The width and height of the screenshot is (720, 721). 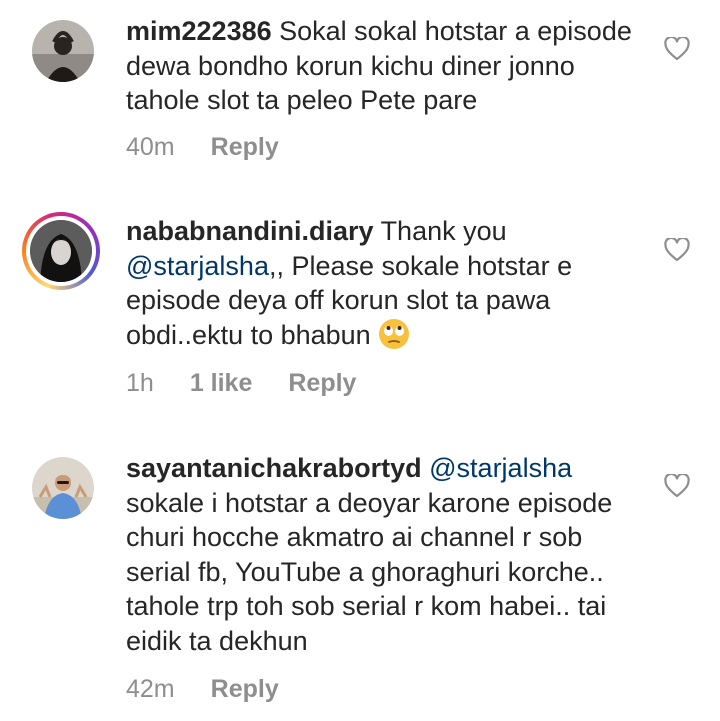 I want to click on comment-username: mim222386, so click(x=199, y=31).